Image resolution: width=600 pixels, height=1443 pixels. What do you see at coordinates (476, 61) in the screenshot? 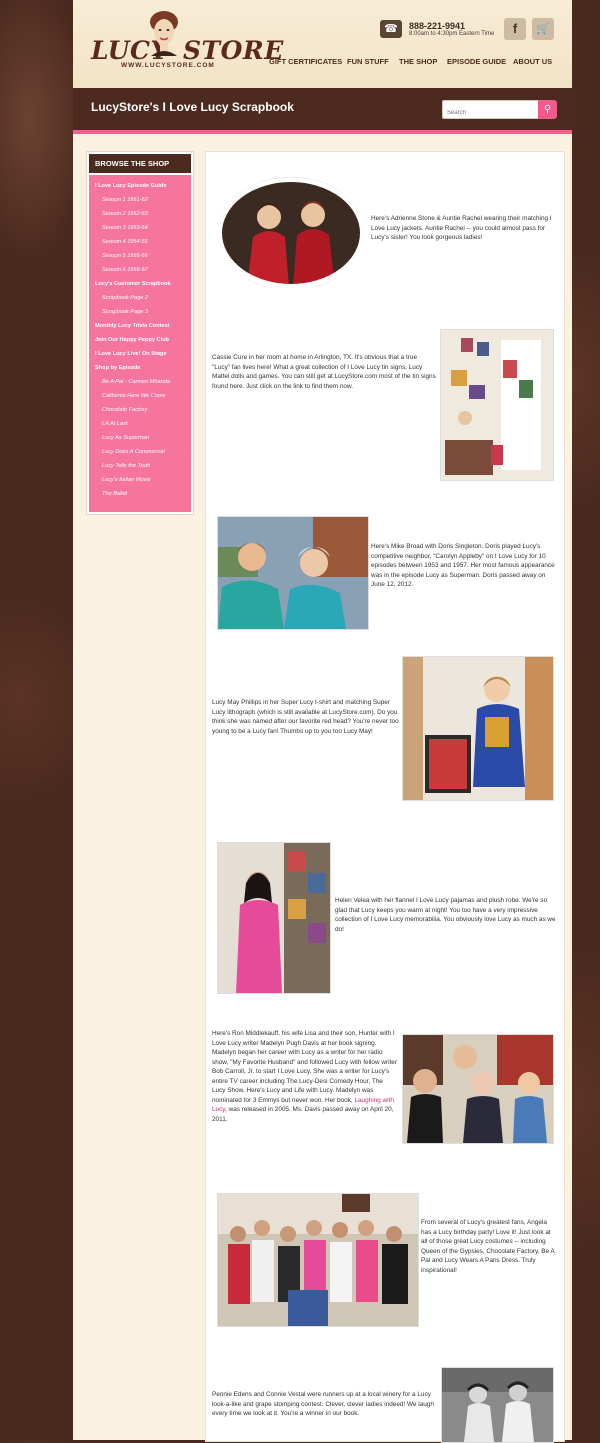
I see `nav-episode-guide: EPISODE GUIDE` at bounding box center [476, 61].